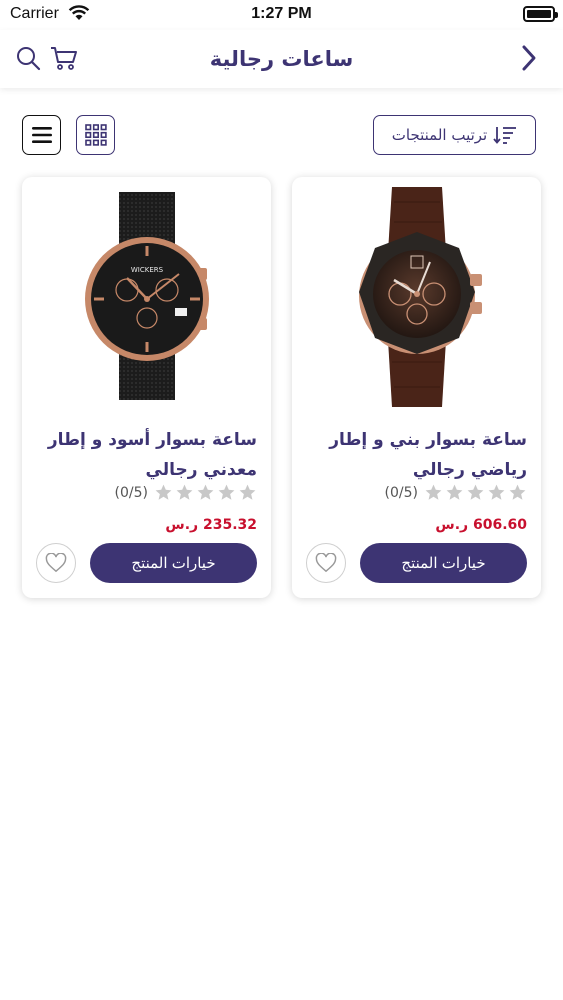 This screenshot has width=563, height=1000. I want to click on navbar: ساعات رجالية, so click(281, 59).